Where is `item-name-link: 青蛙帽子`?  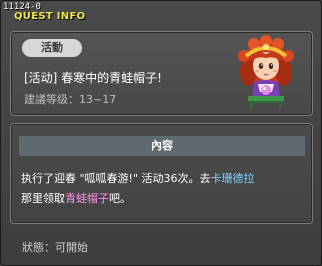 item-name-link: 青蛙帽子 is located at coordinates (87, 198).